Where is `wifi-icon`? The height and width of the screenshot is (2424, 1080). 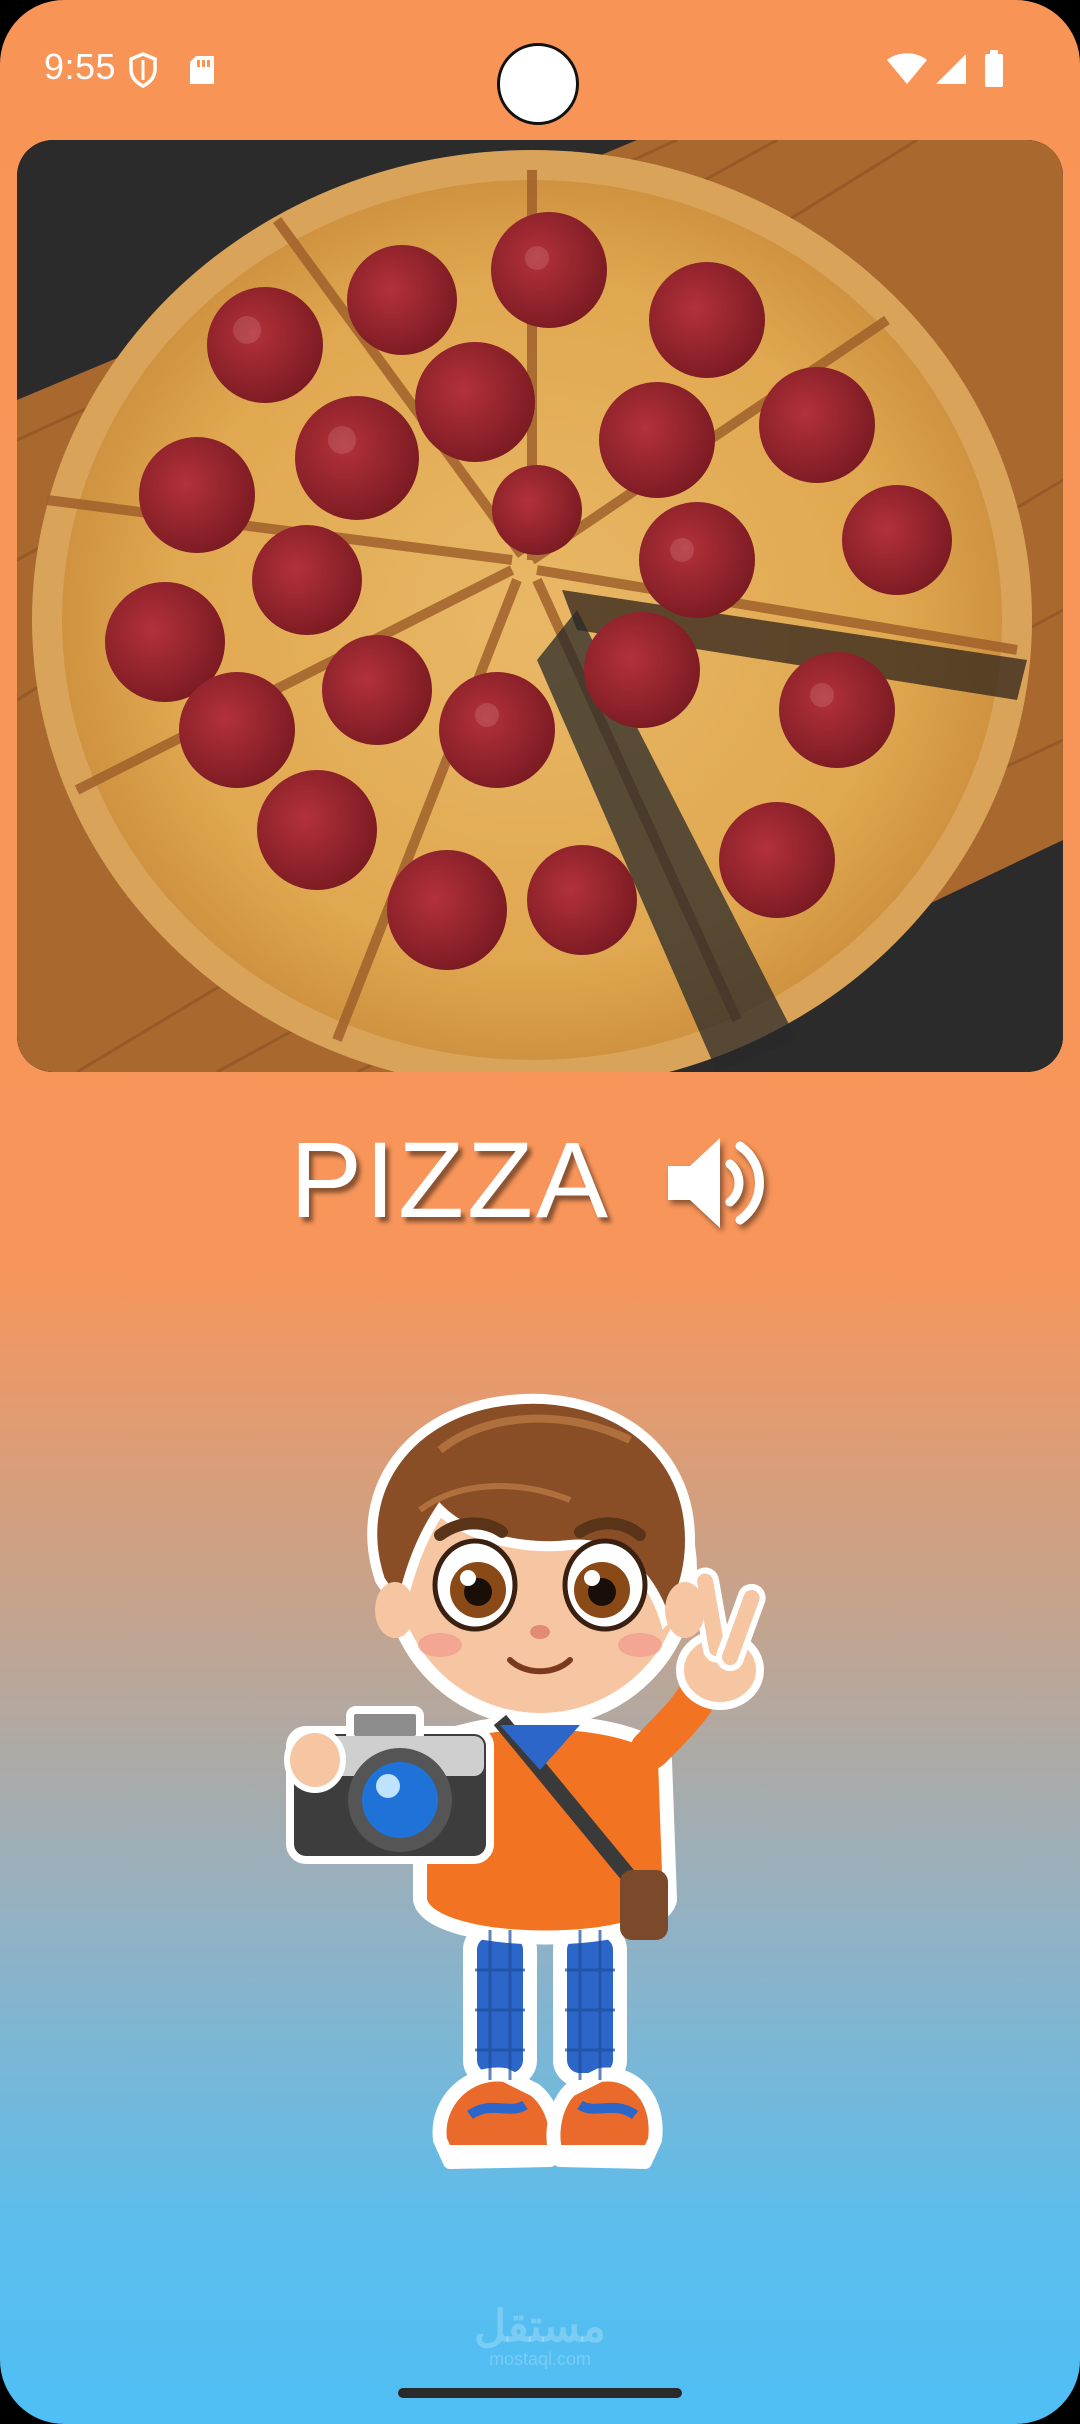
wifi-icon is located at coordinates (907, 68).